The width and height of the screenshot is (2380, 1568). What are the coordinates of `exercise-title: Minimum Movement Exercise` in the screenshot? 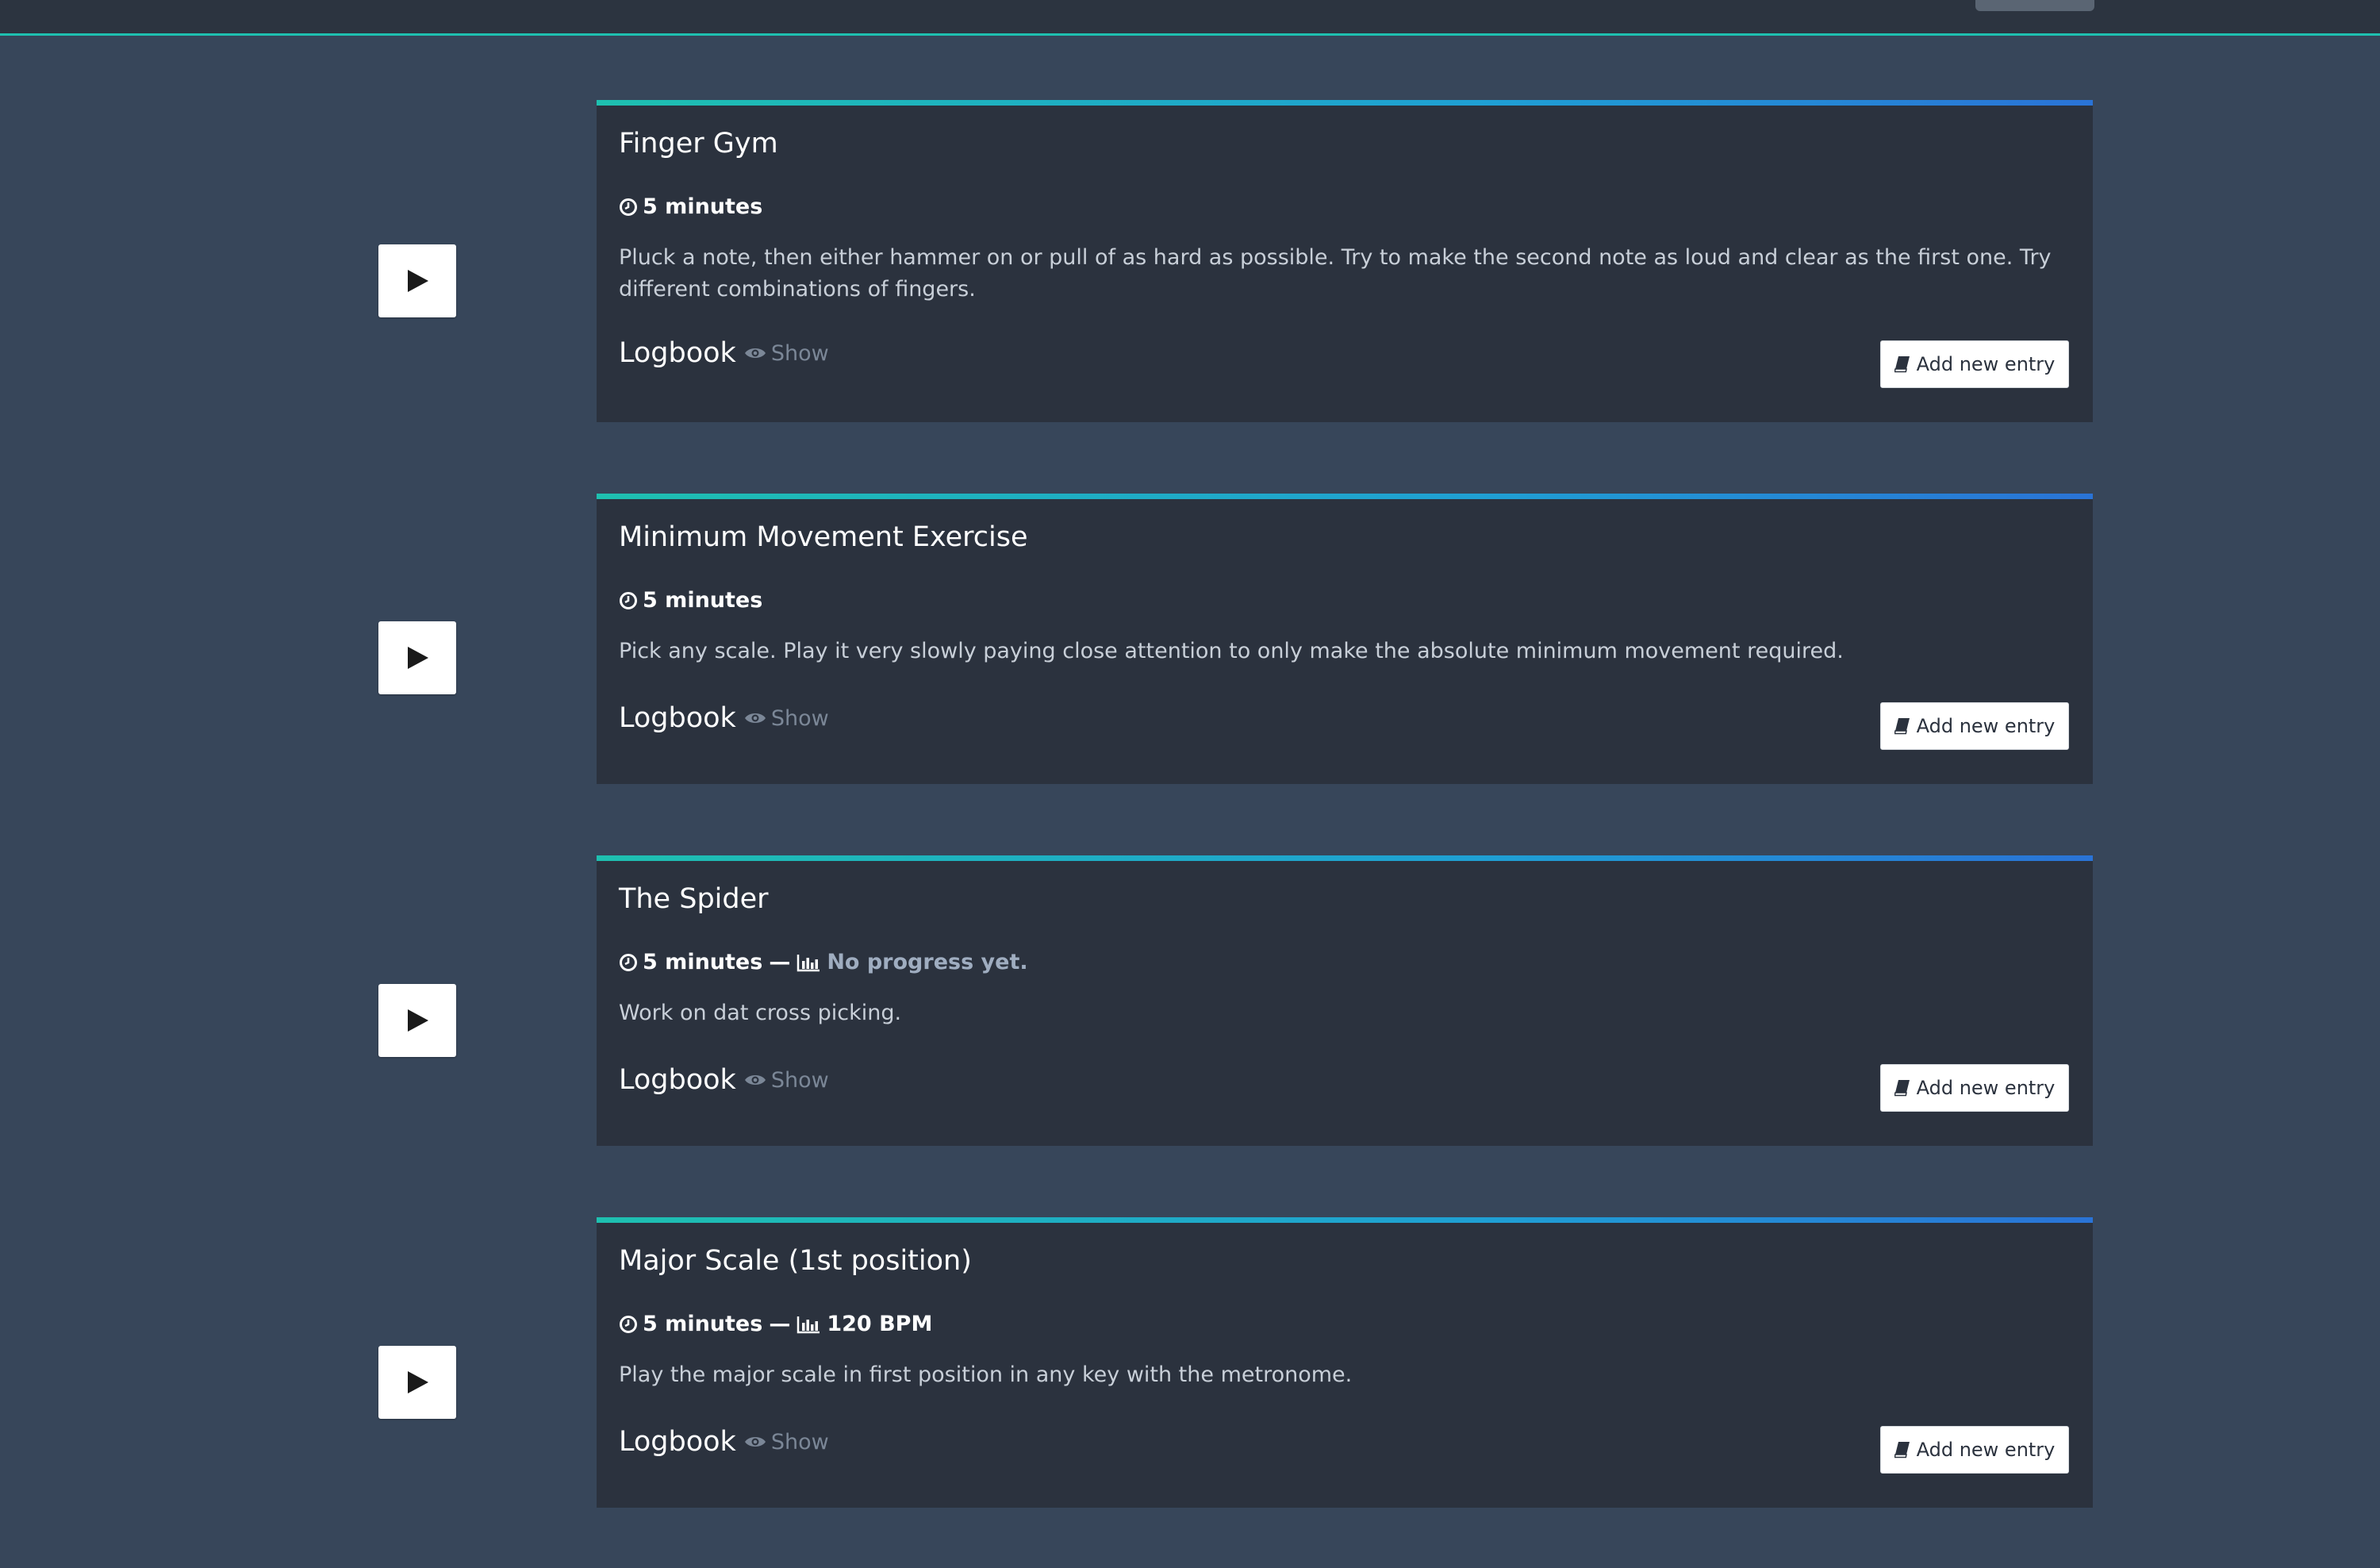 It's located at (824, 537).